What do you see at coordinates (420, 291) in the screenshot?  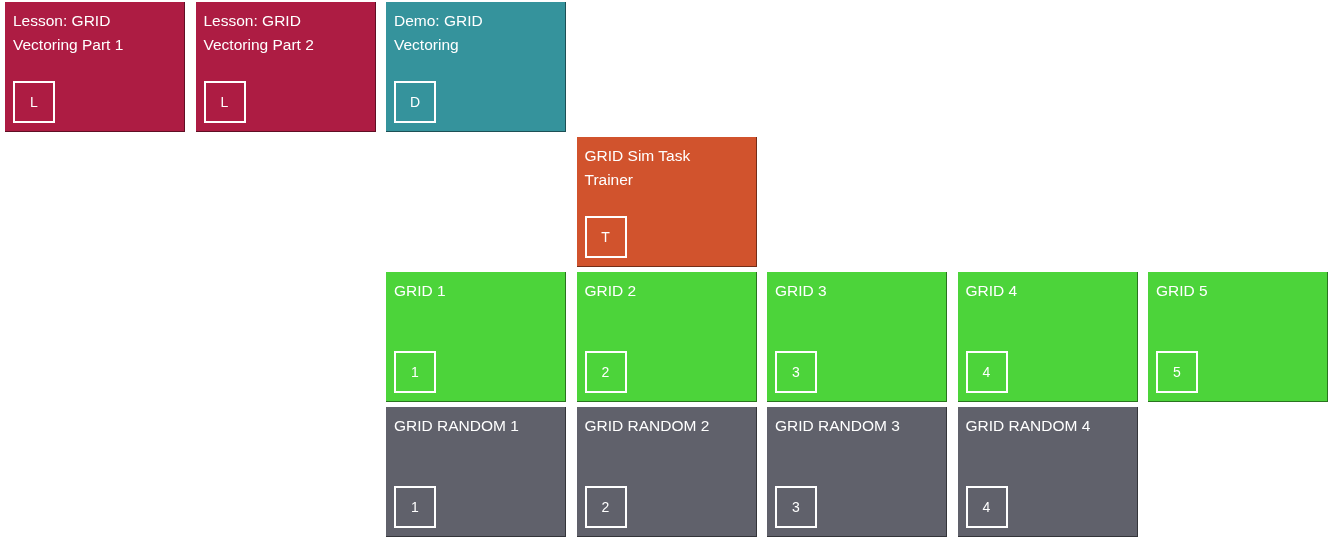 I see `tile-title: GRID 1` at bounding box center [420, 291].